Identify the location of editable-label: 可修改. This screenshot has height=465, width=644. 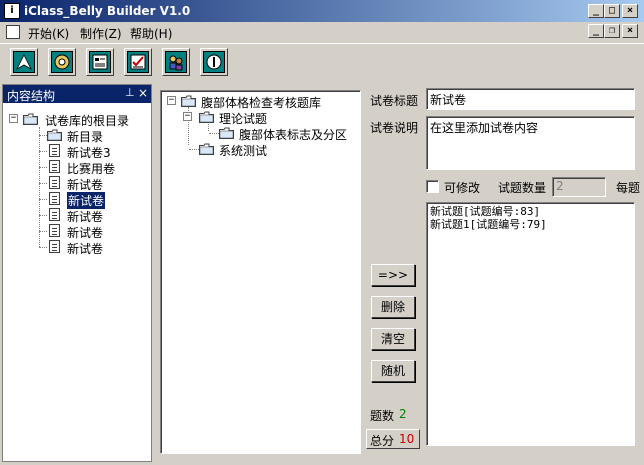
(462, 188).